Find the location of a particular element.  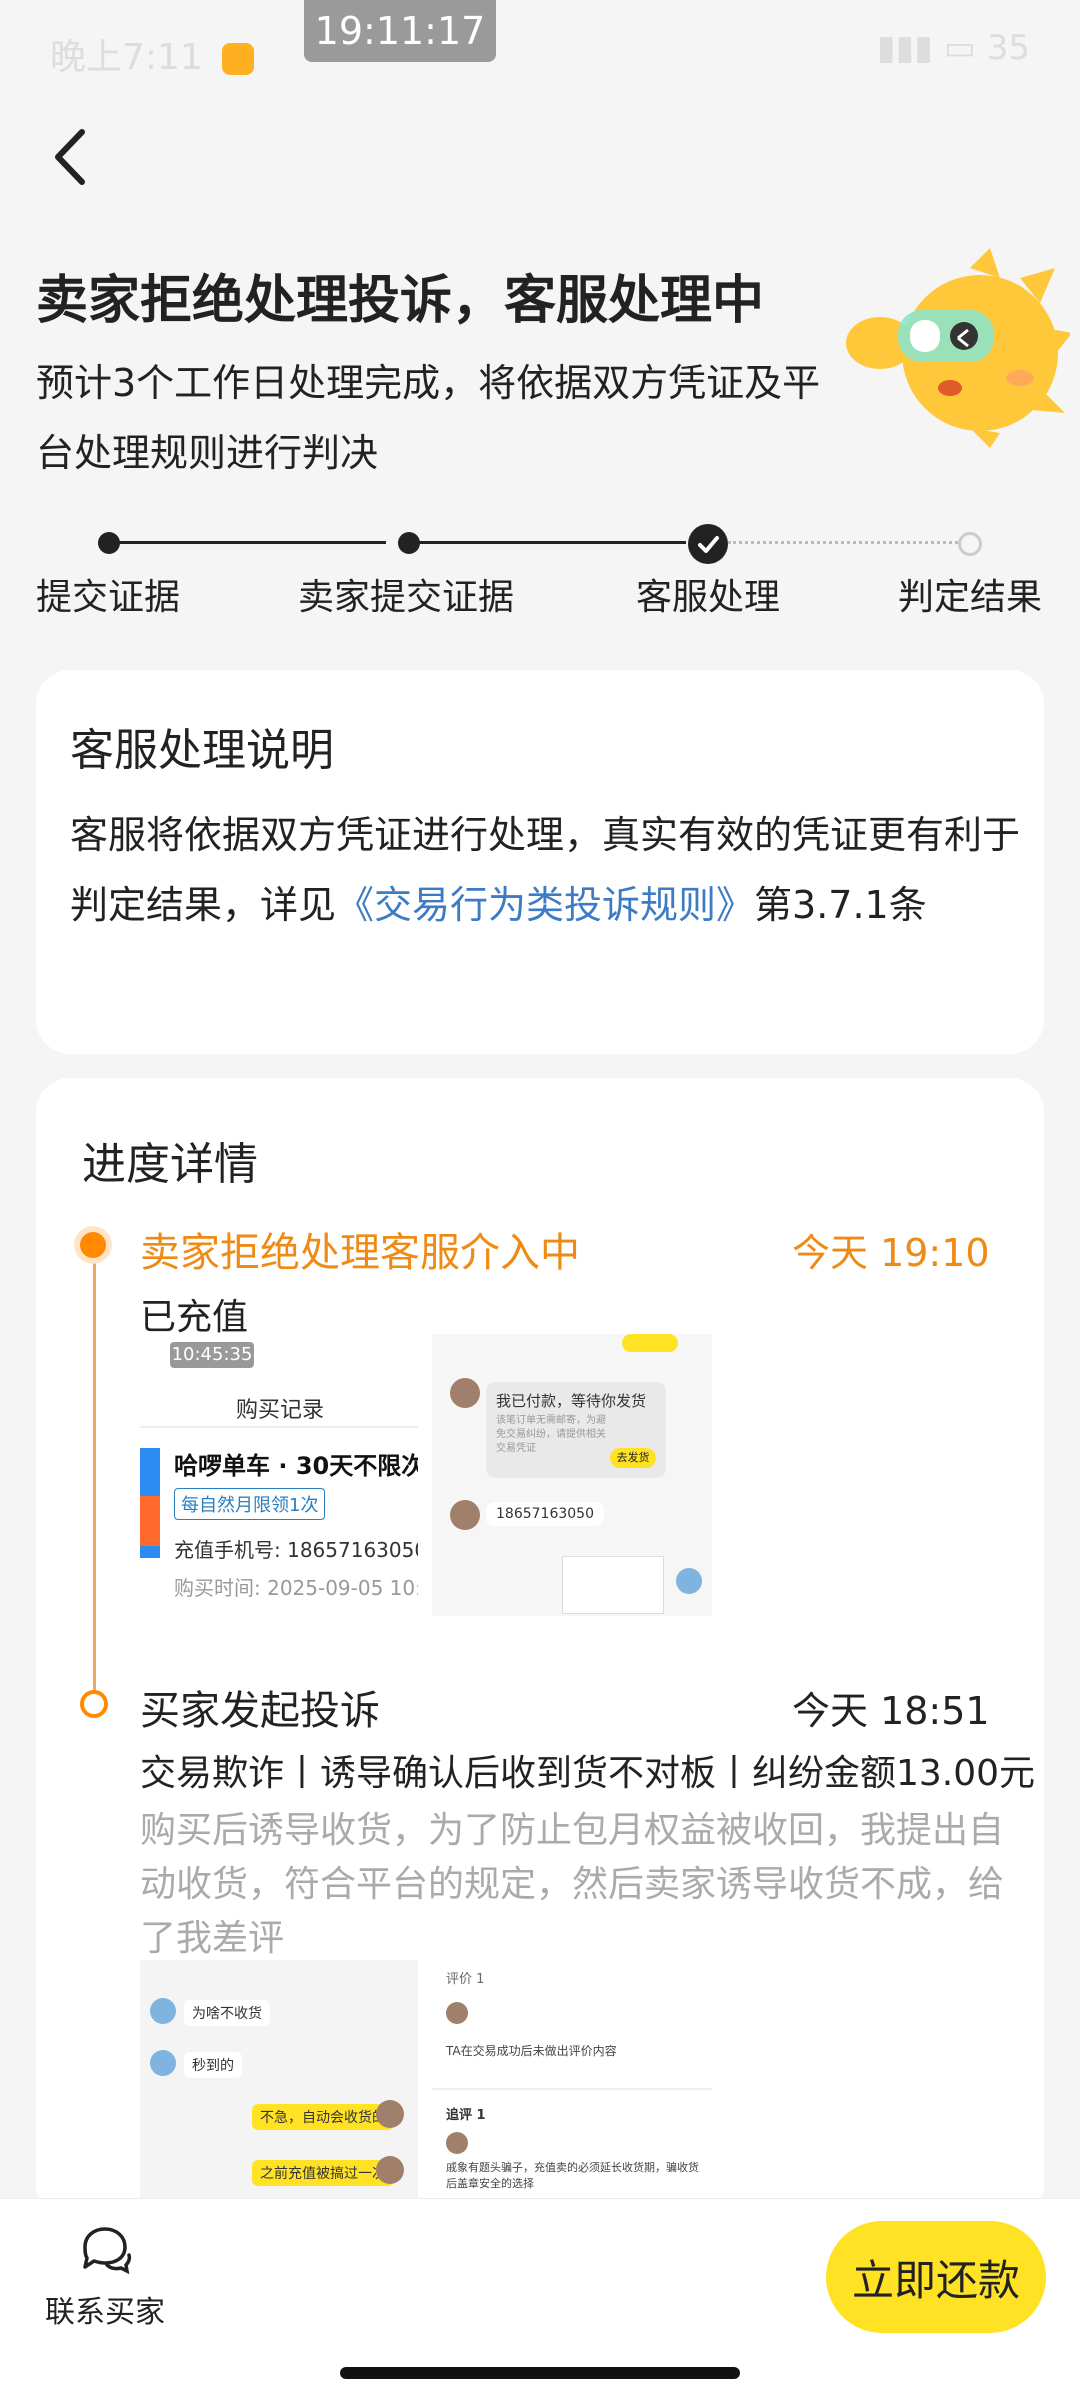

bottom-bar: 联系买家 立即还款 is located at coordinates (540, 2299).